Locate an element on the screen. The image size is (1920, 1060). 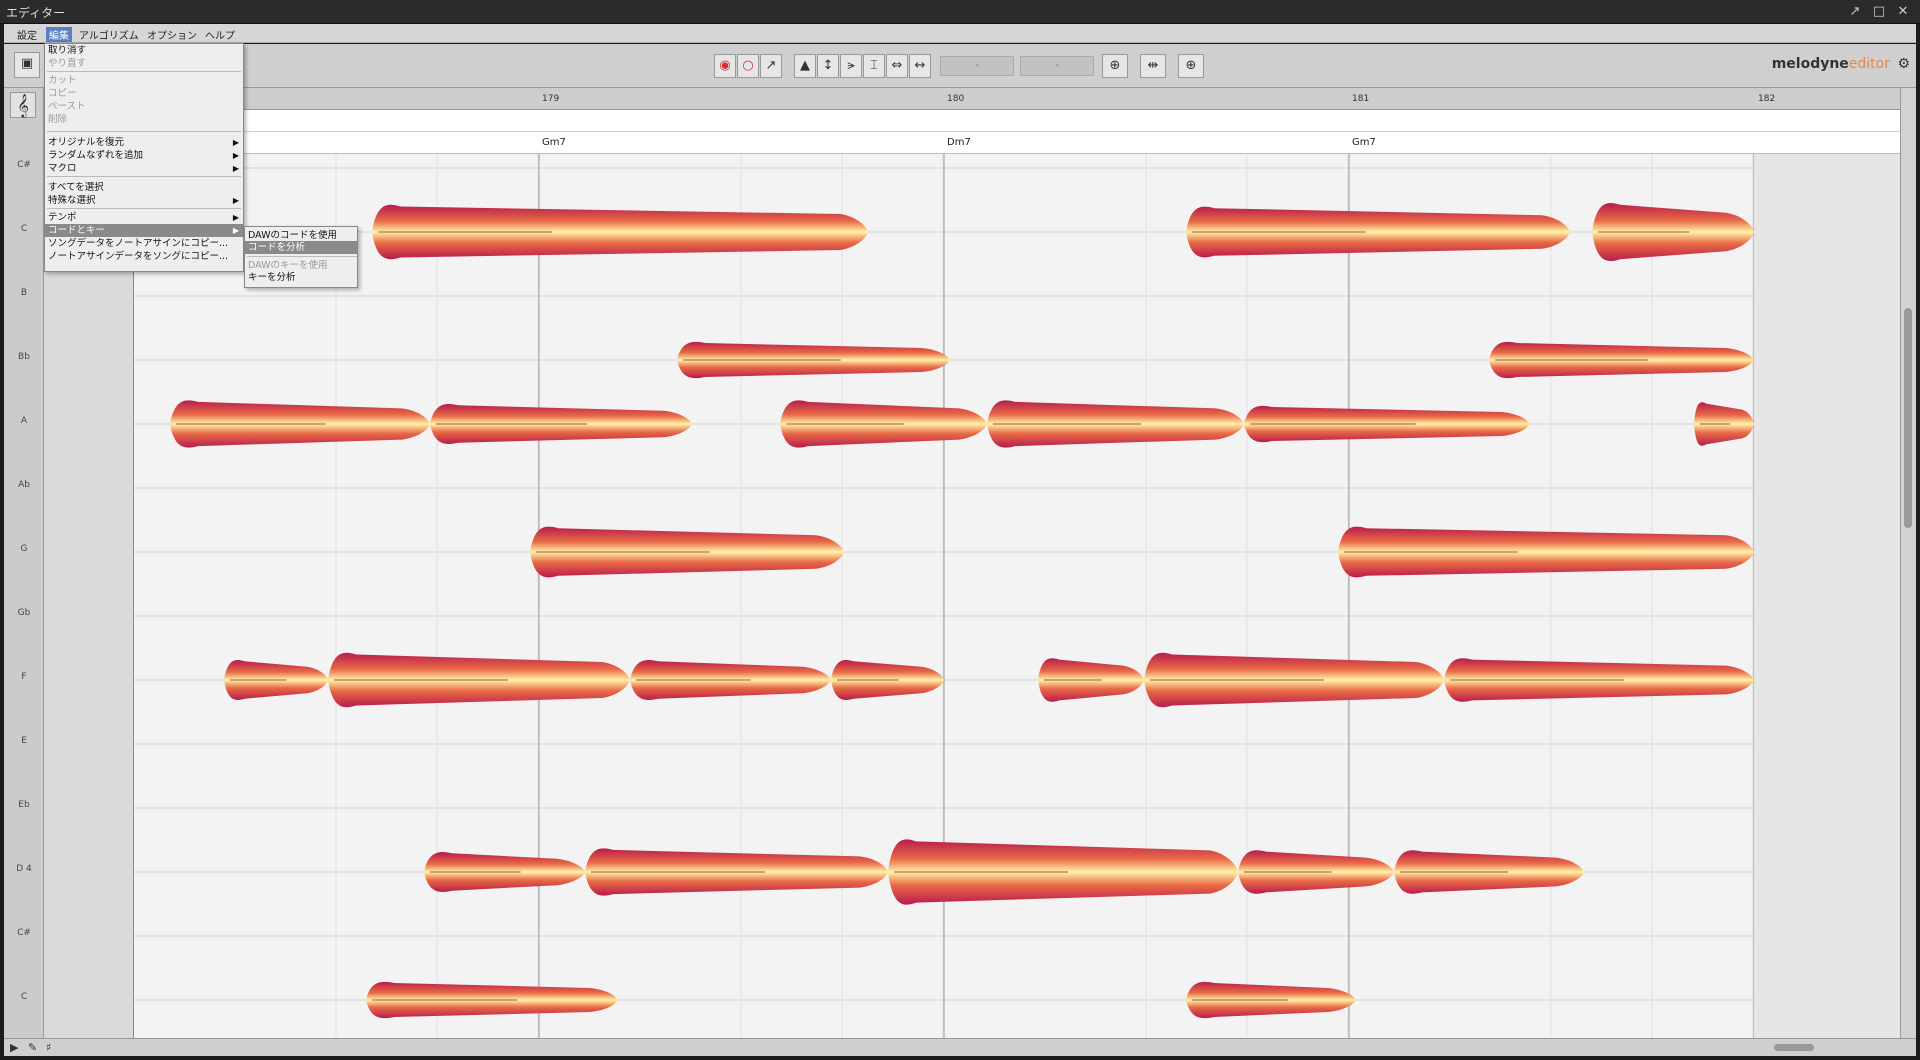
tempo-lane is located at coordinates (1019, 121).